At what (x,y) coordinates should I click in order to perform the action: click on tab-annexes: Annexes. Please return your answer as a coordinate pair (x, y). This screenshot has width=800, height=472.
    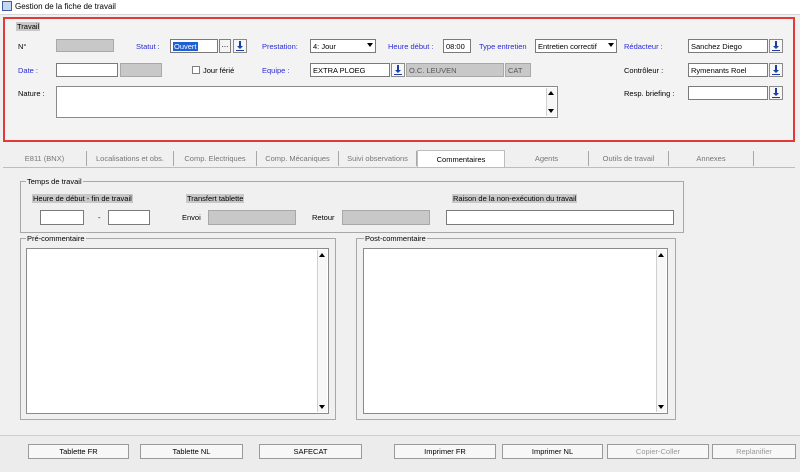
    Looking at the image, I should click on (711, 158).